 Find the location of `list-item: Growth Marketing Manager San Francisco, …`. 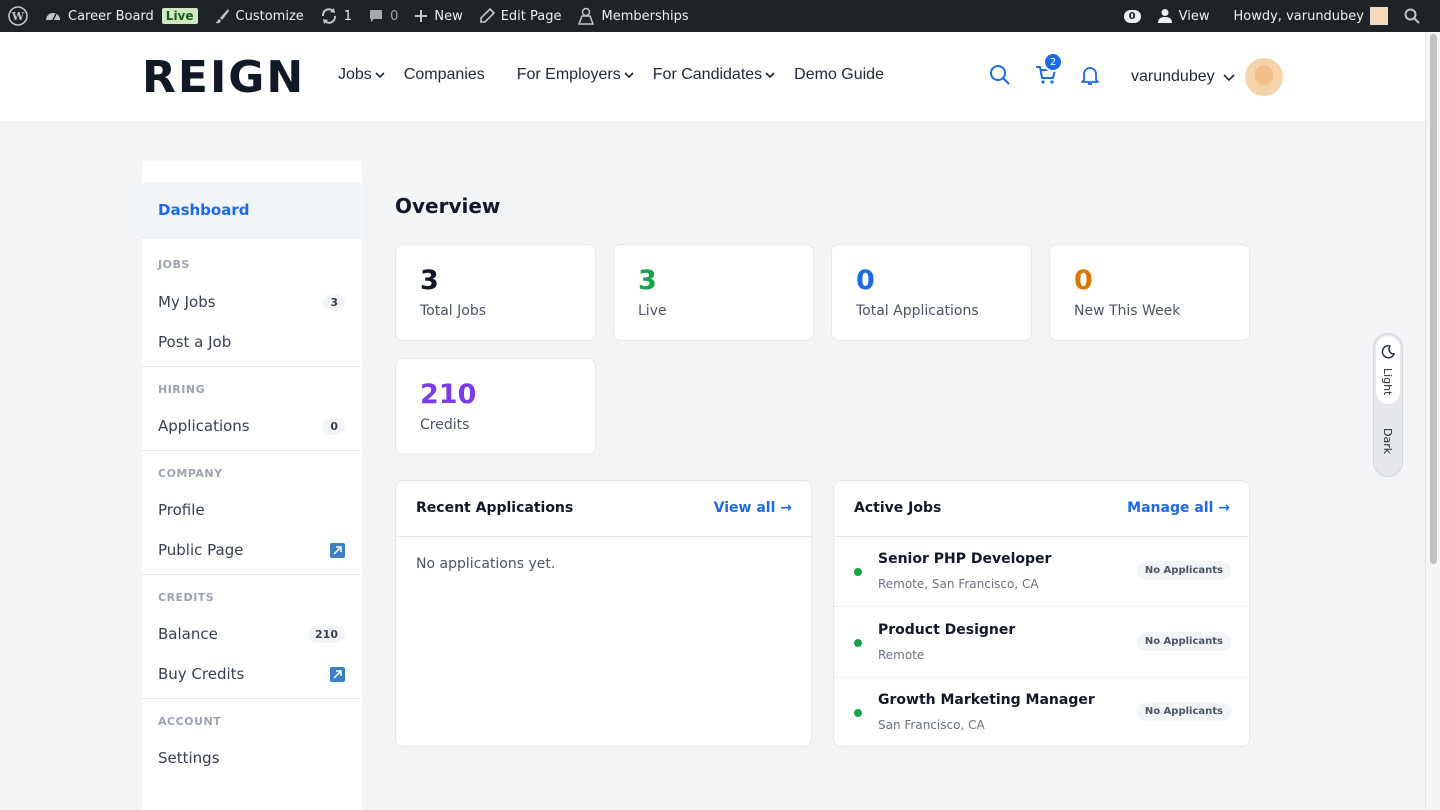

list-item: Growth Marketing Manager San Francisco, … is located at coordinates (1042, 713).